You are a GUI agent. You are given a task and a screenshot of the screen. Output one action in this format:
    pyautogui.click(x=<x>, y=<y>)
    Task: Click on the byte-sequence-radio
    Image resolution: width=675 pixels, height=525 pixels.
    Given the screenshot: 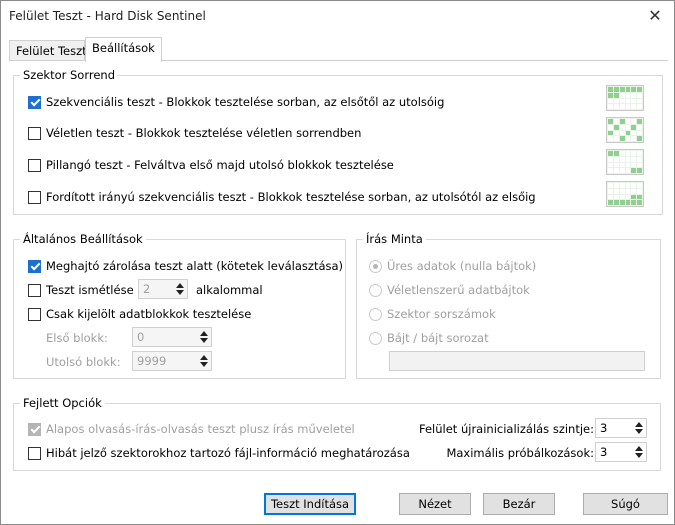 What is the action you would take?
    pyautogui.click(x=375, y=338)
    